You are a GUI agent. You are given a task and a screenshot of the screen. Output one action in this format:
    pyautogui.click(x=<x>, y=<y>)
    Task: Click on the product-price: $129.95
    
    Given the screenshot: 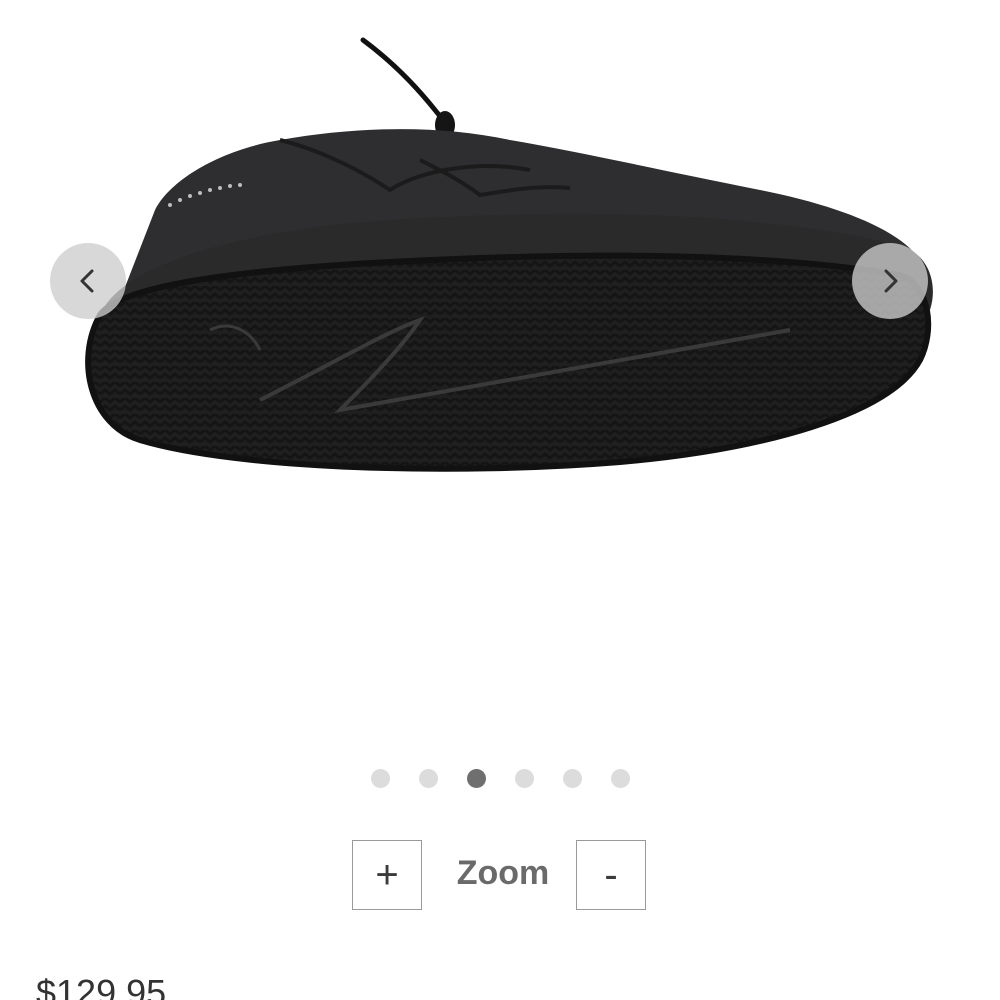 What is the action you would take?
    pyautogui.click(x=101, y=986)
    